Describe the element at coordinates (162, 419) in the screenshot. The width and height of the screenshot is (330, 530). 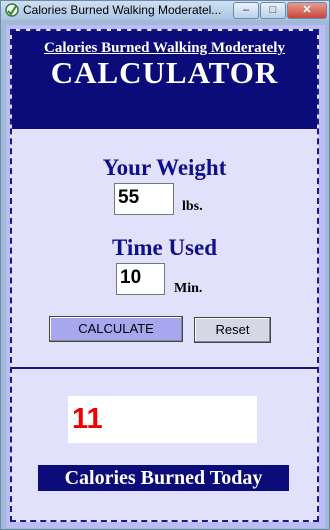
I see `result-display: 11` at that location.